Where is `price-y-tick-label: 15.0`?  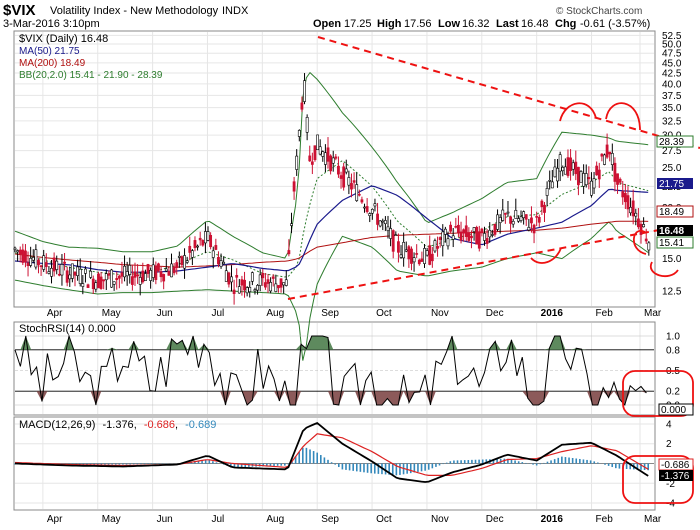
price-y-tick-label: 15.0 is located at coordinates (672, 259).